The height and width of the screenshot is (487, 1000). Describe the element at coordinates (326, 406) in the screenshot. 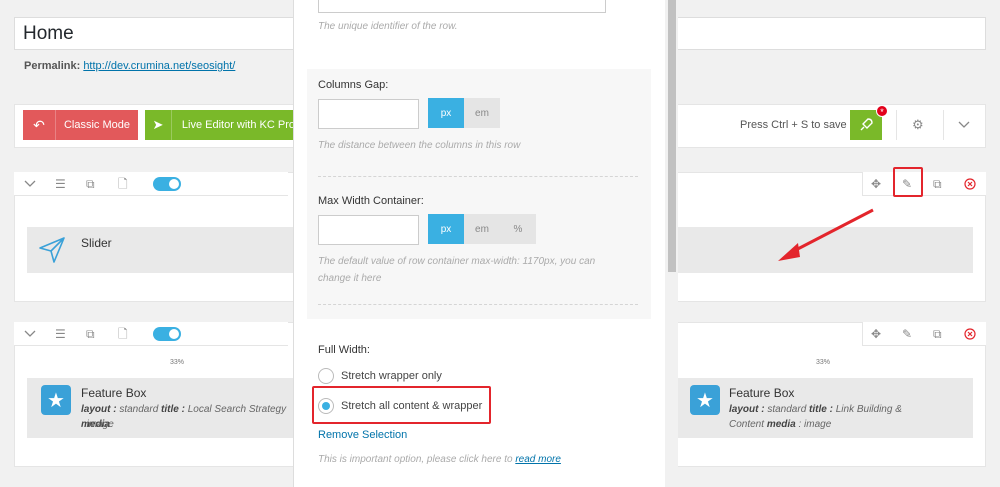

I see `radio-stretch-all` at that location.